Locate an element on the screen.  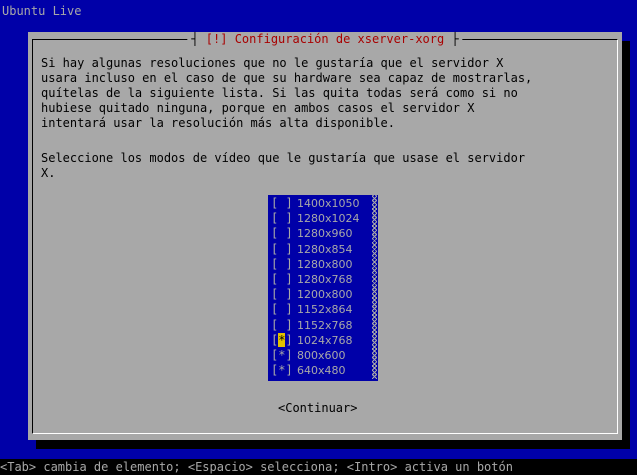
warning-marker: [!] is located at coordinates (216, 39).